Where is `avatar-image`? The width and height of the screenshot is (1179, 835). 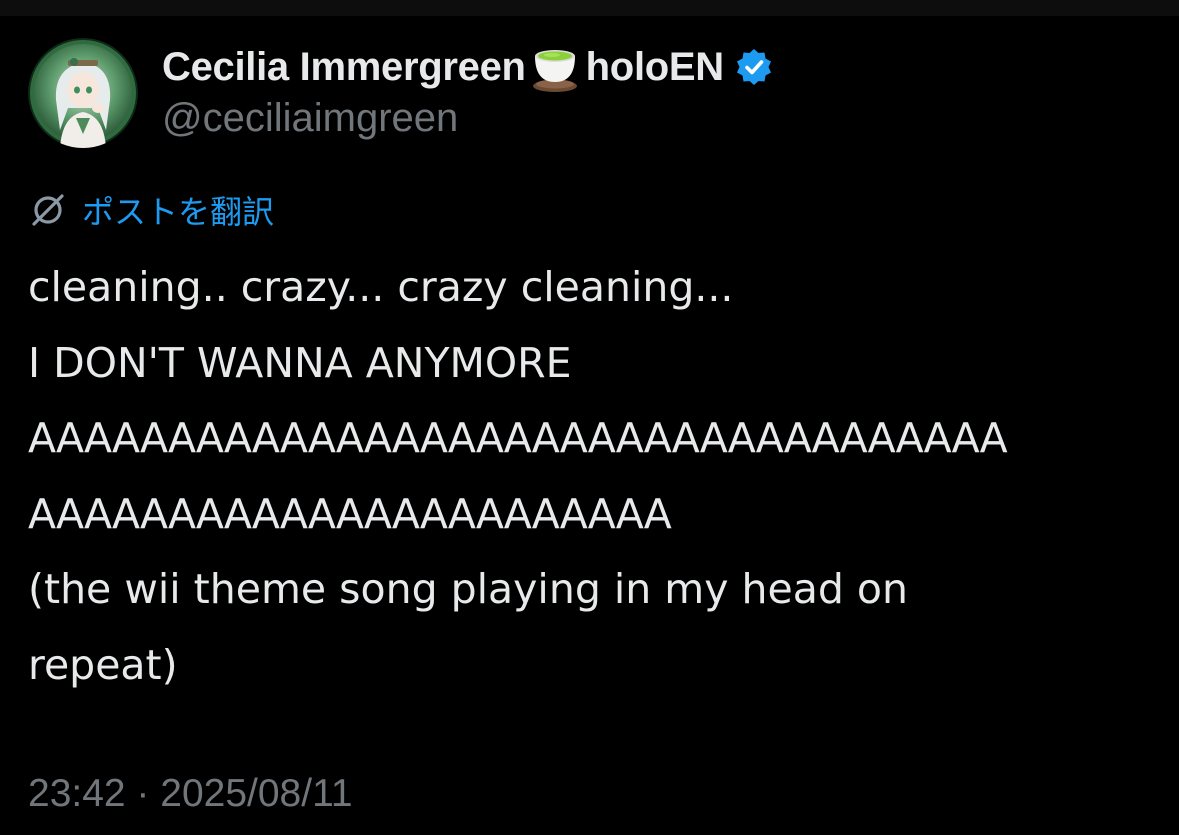
avatar-image is located at coordinates (83, 93).